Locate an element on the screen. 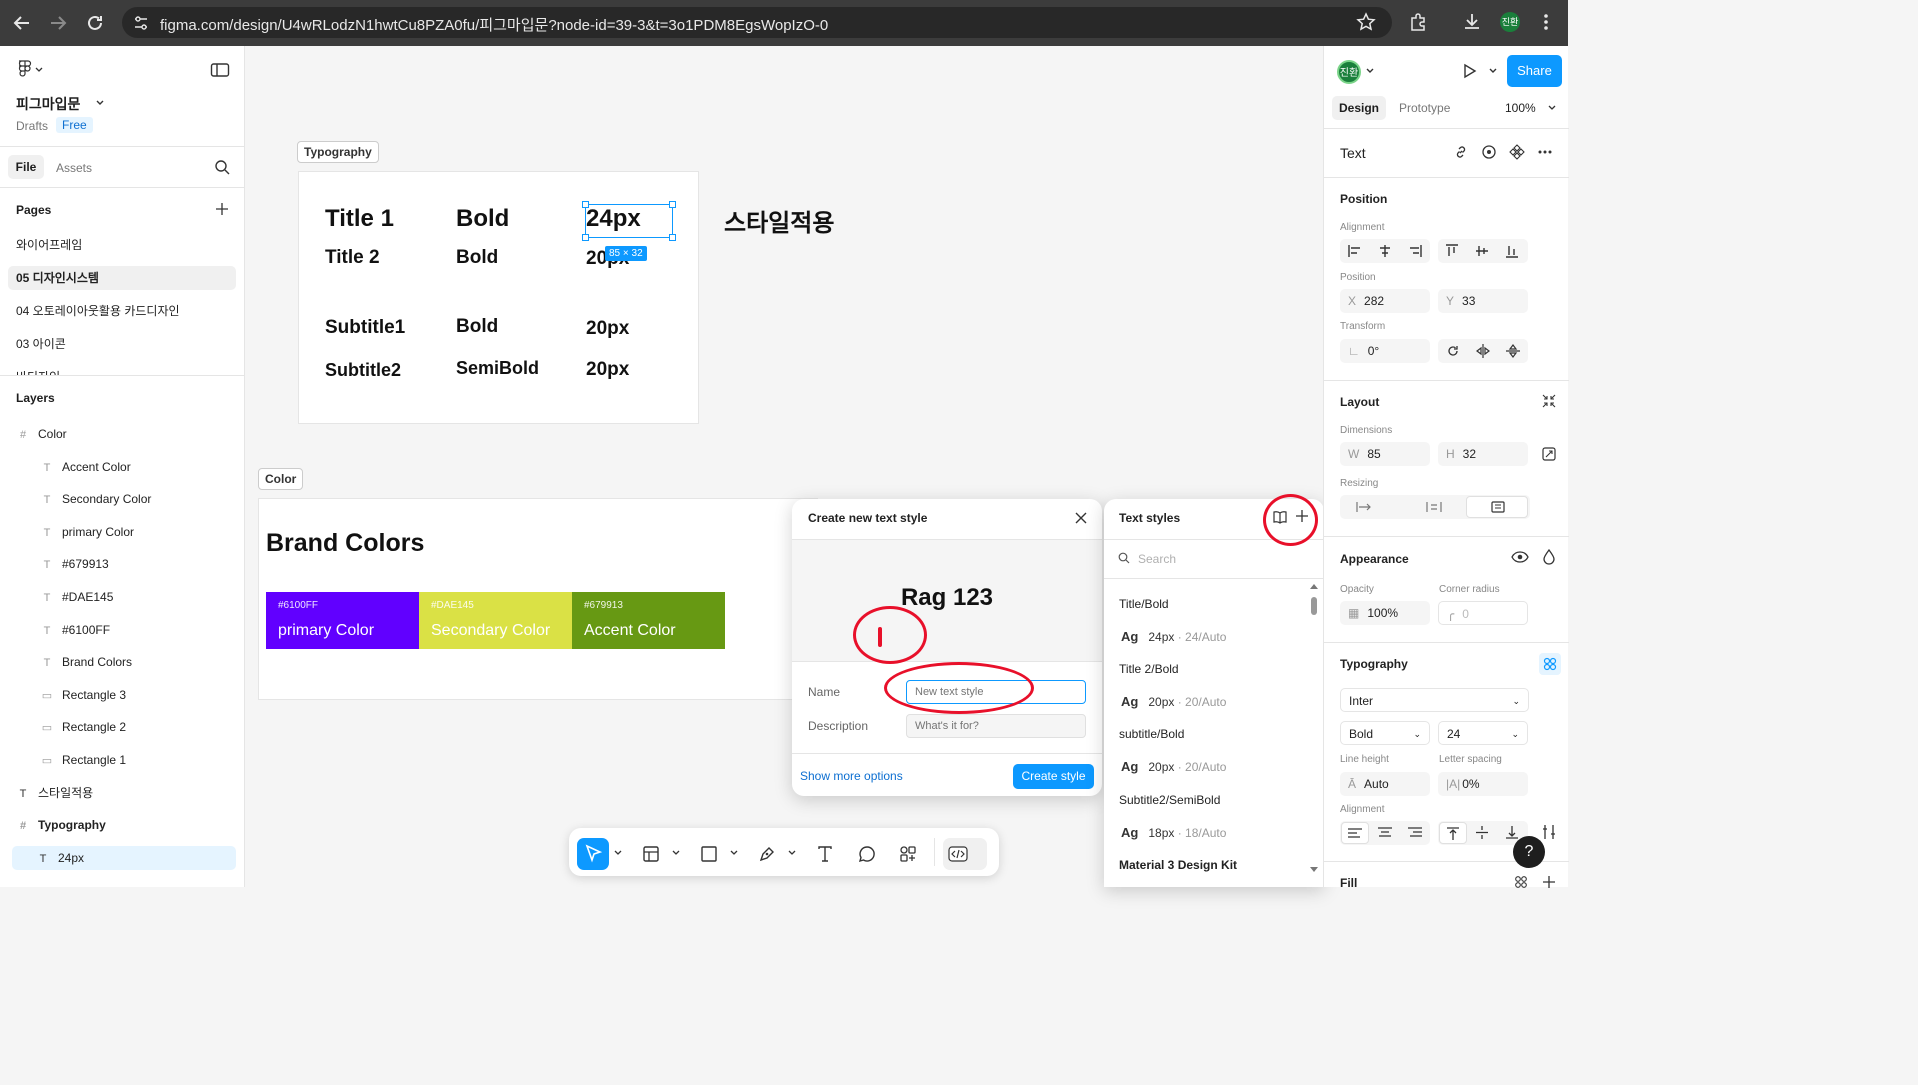 The height and width of the screenshot is (1085, 1918). color-swatch-secondary: #DAE145 Secondary Color is located at coordinates (495, 620).